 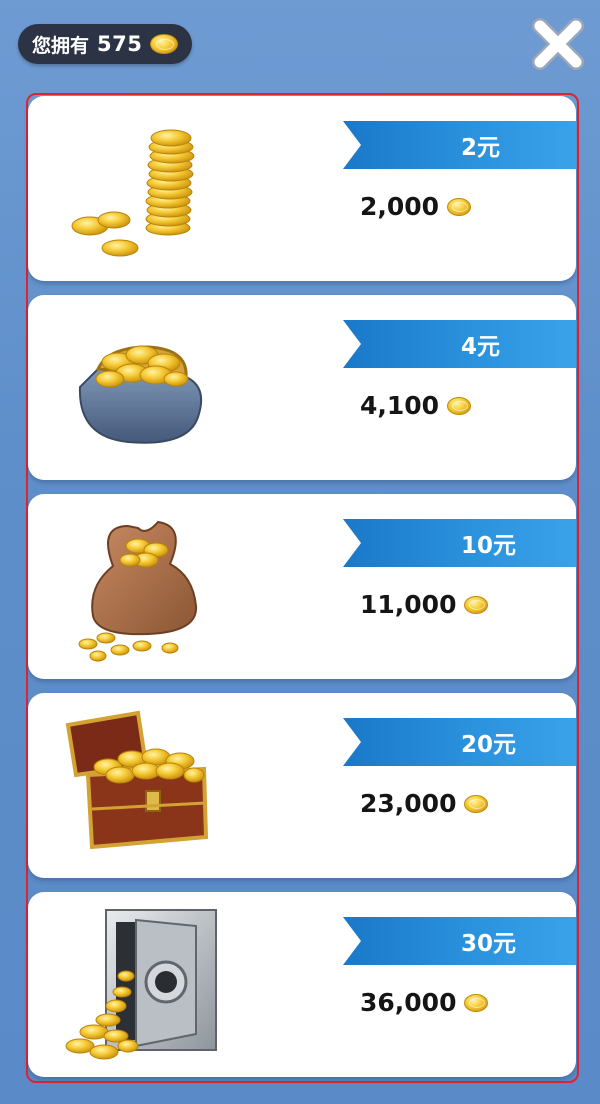 What do you see at coordinates (400, 405) in the screenshot?
I see `coin-amount-value: 4,100` at bounding box center [400, 405].